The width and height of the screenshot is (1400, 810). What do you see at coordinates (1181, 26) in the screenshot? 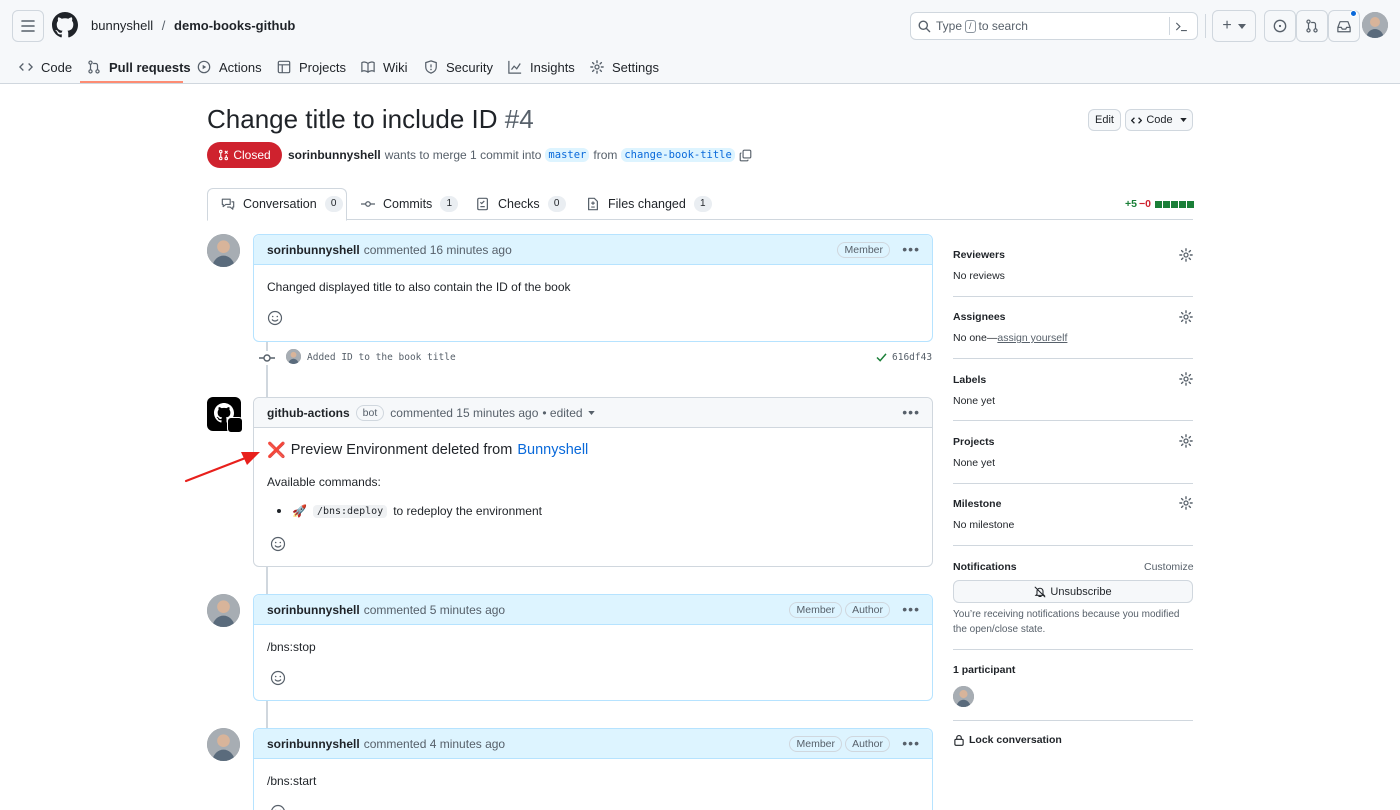
I see `command-palette-icon` at bounding box center [1181, 26].